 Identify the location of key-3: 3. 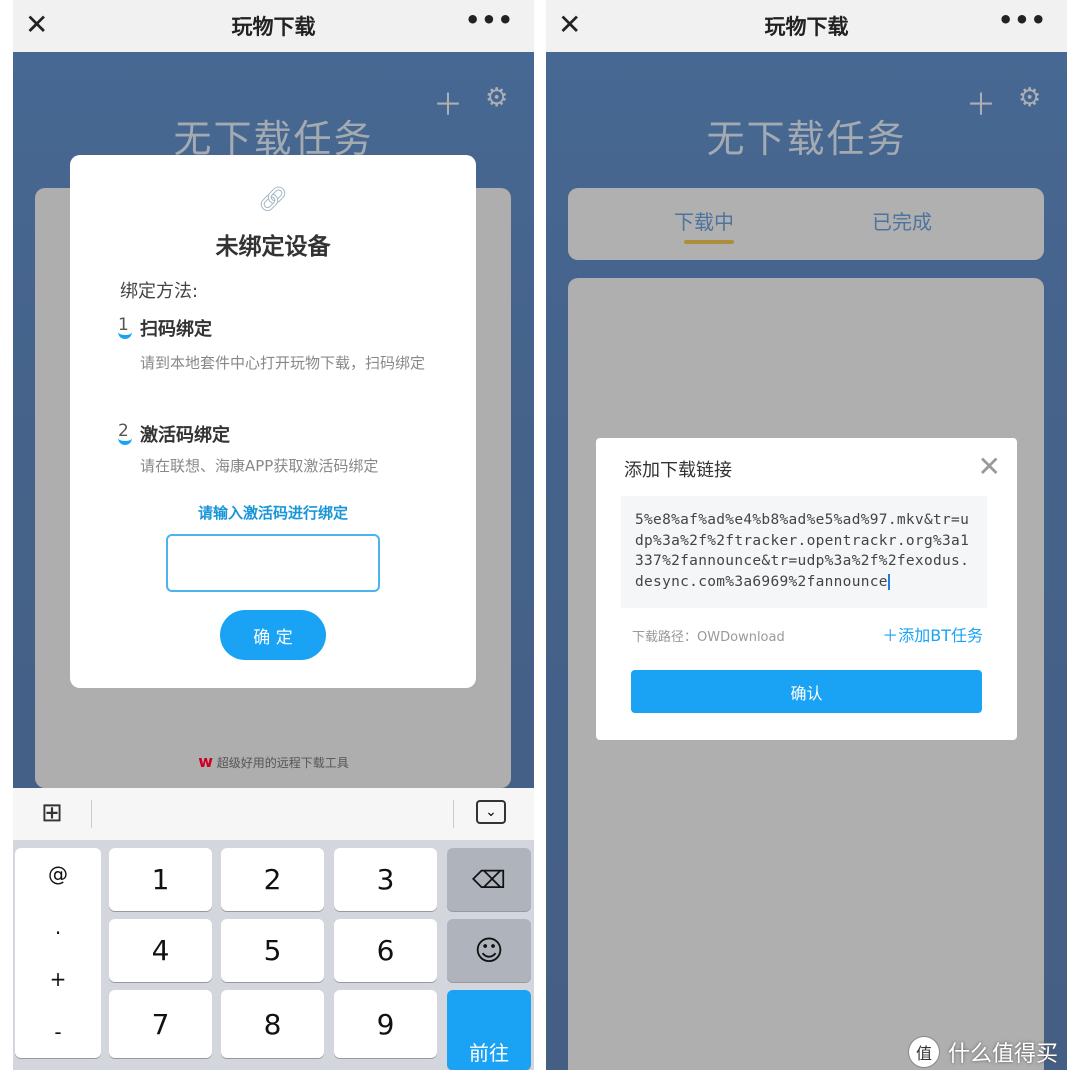
(385, 879).